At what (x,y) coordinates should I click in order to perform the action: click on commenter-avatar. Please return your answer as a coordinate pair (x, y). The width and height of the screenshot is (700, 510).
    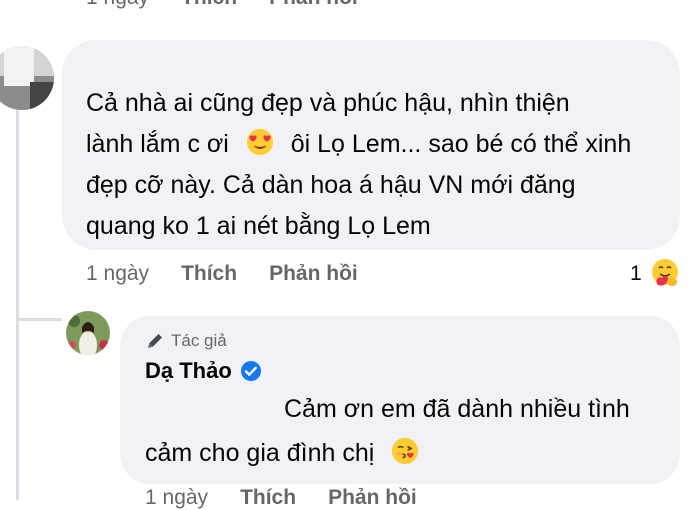
    Looking at the image, I should click on (27, 78).